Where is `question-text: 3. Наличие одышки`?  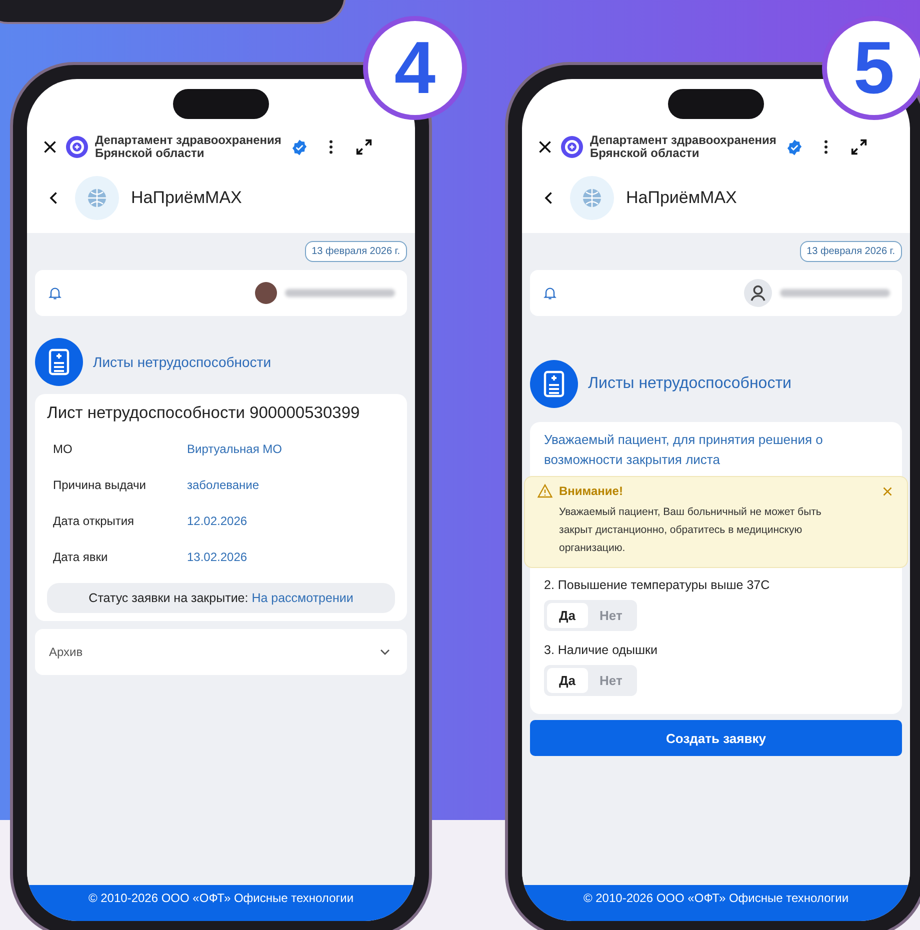
question-text: 3. Наличие одышки is located at coordinates (601, 650).